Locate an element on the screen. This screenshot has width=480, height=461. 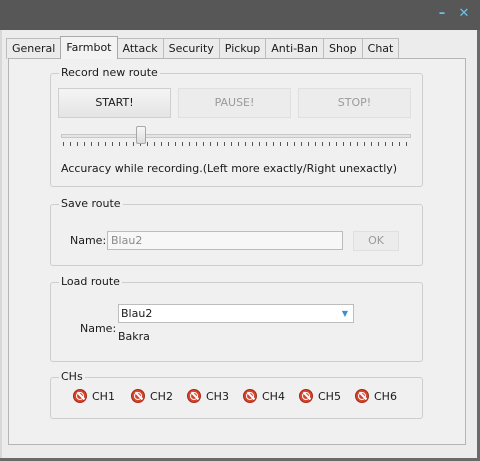
load-route-dropdown: Blau2 ▼ is located at coordinates (236, 313).